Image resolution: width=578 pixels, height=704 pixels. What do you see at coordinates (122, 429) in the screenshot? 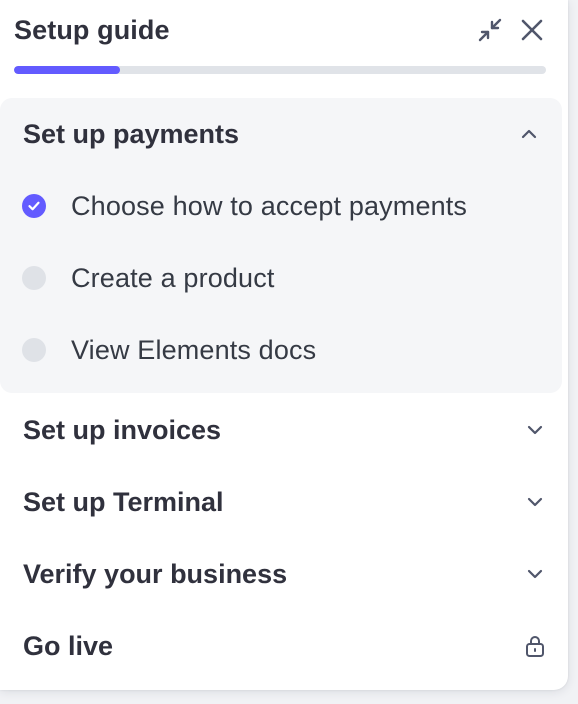
I see `section-title: Set up invoices` at bounding box center [122, 429].